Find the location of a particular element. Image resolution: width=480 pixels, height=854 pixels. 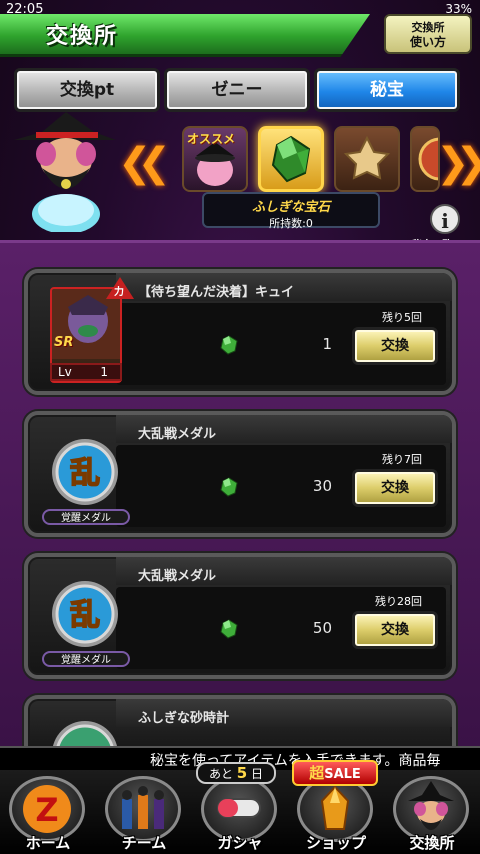

remaining-count: 残り7回 is located at coordinates (402, 459).